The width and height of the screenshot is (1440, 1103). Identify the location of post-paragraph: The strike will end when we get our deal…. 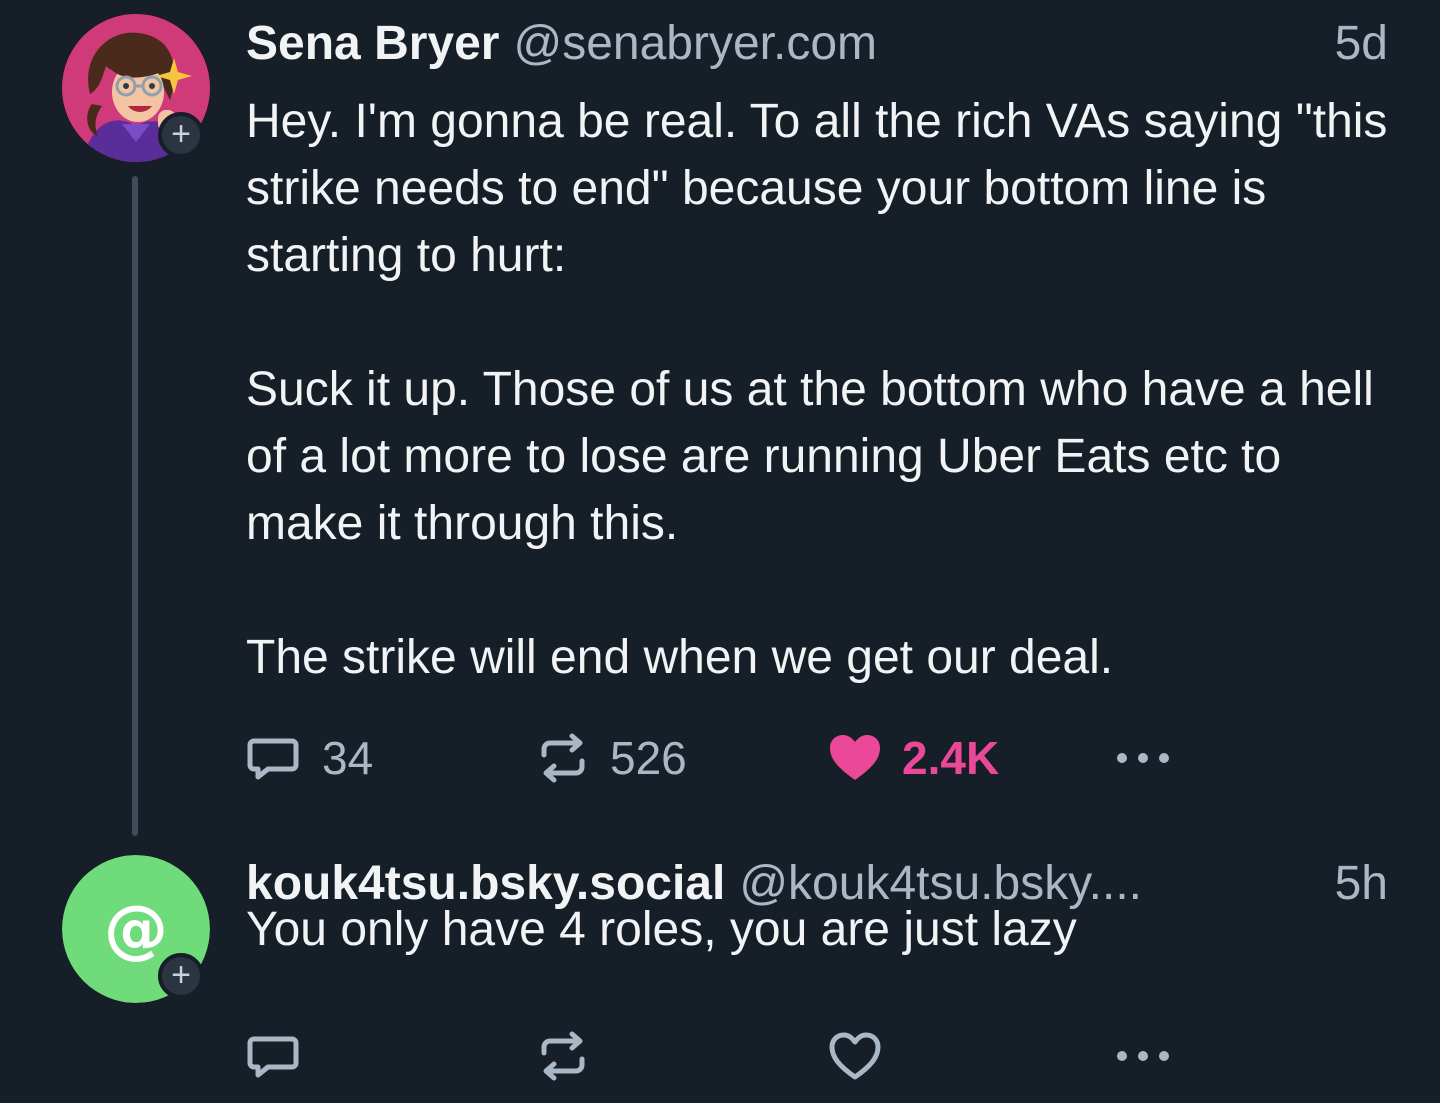
(680, 657).